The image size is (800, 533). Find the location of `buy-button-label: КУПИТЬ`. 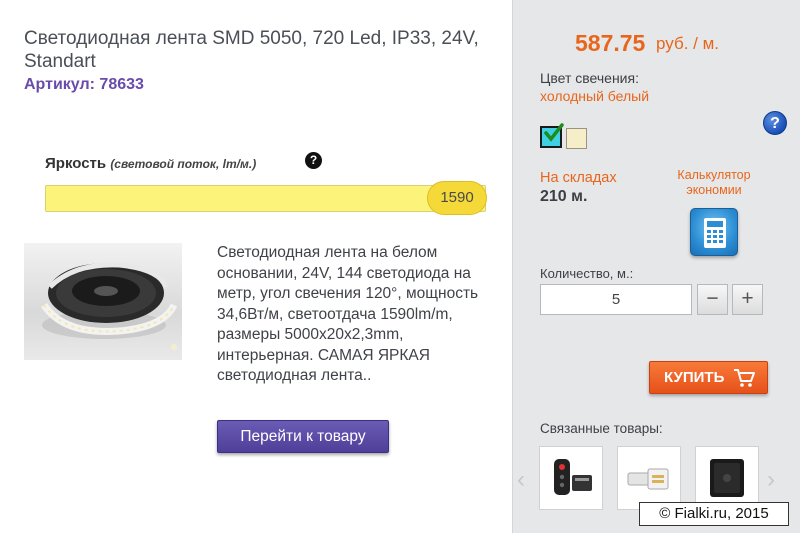

buy-button-label: КУПИТЬ is located at coordinates (694, 377).